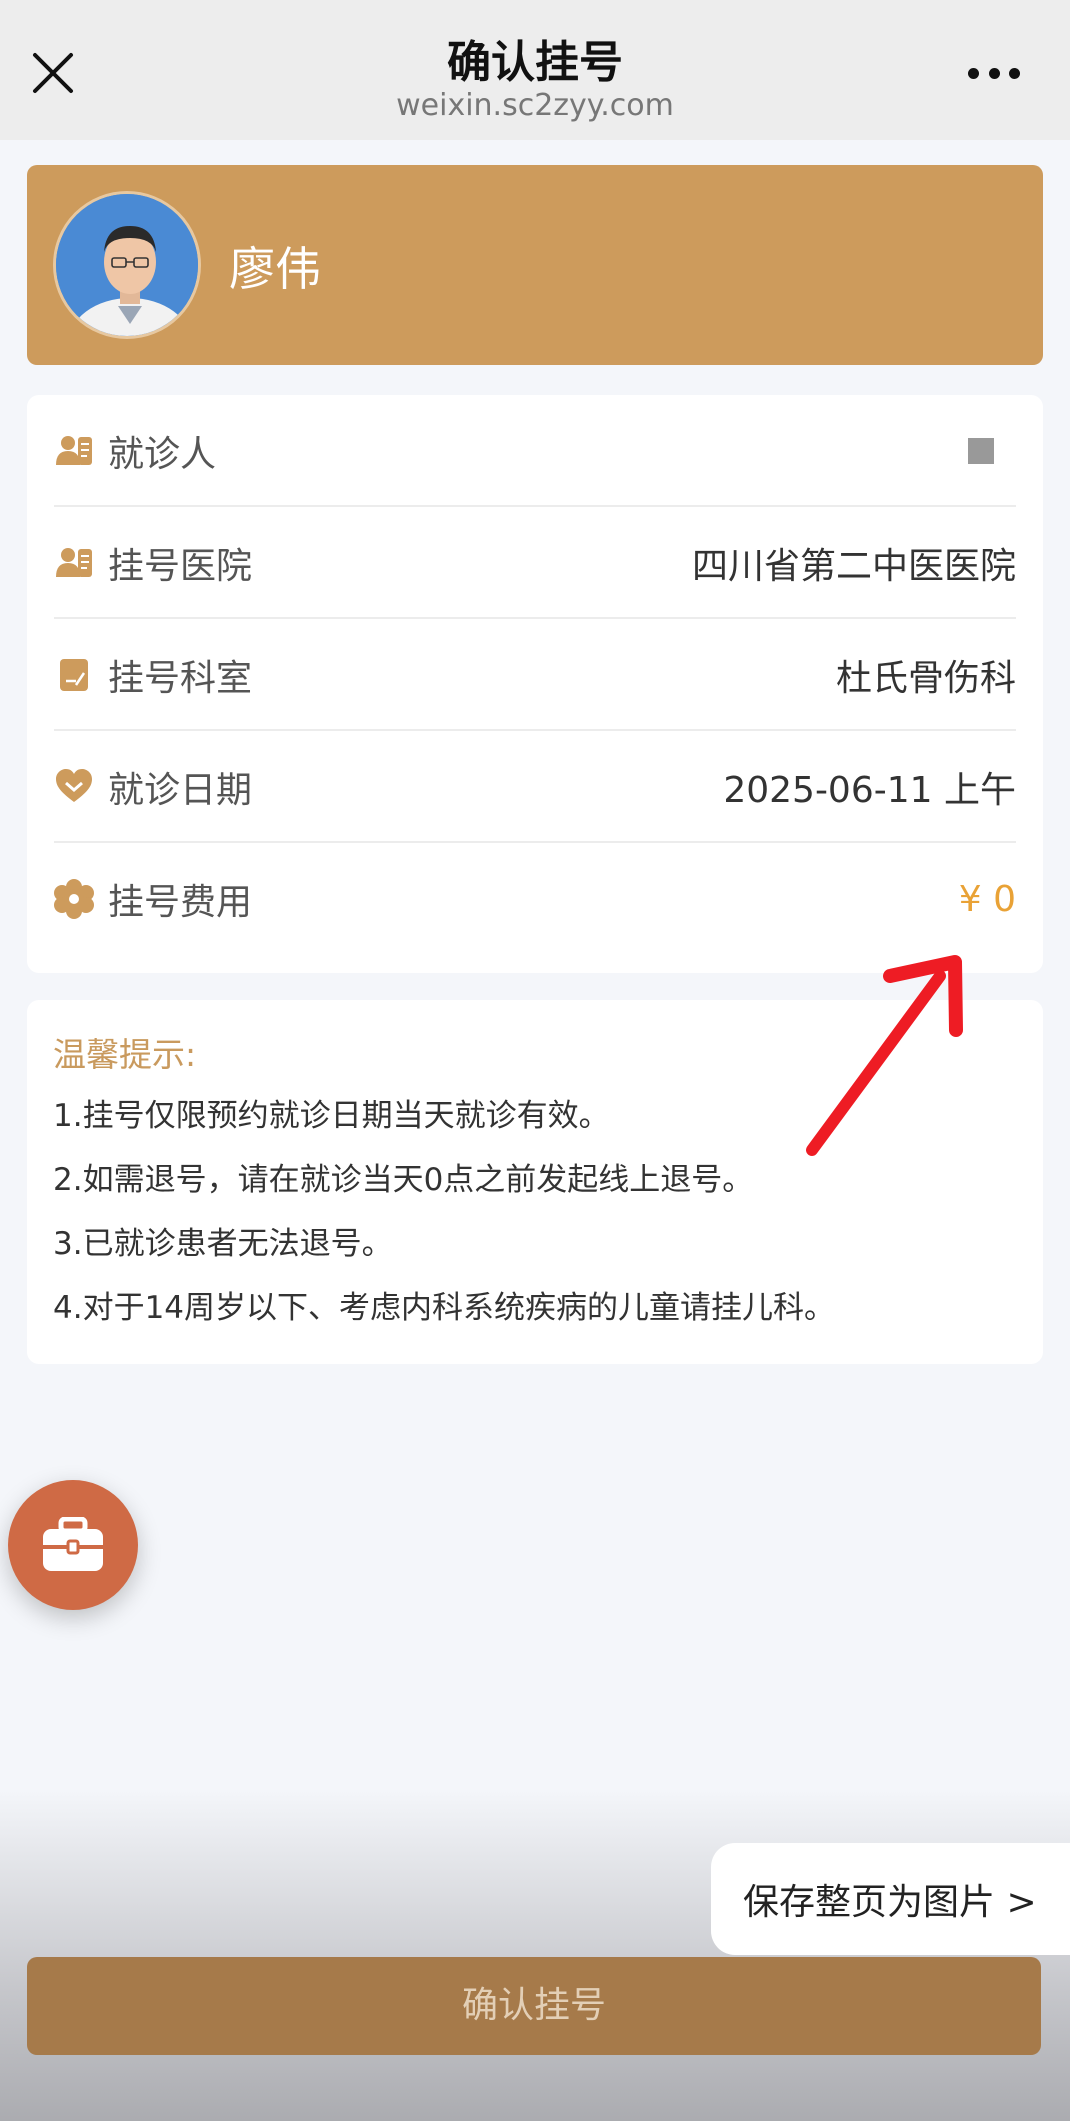 This screenshot has width=1070, height=2121. I want to click on tip-item: 2.如需退号，请在就诊当天0点之前发起线上退号。, so click(403, 1180).